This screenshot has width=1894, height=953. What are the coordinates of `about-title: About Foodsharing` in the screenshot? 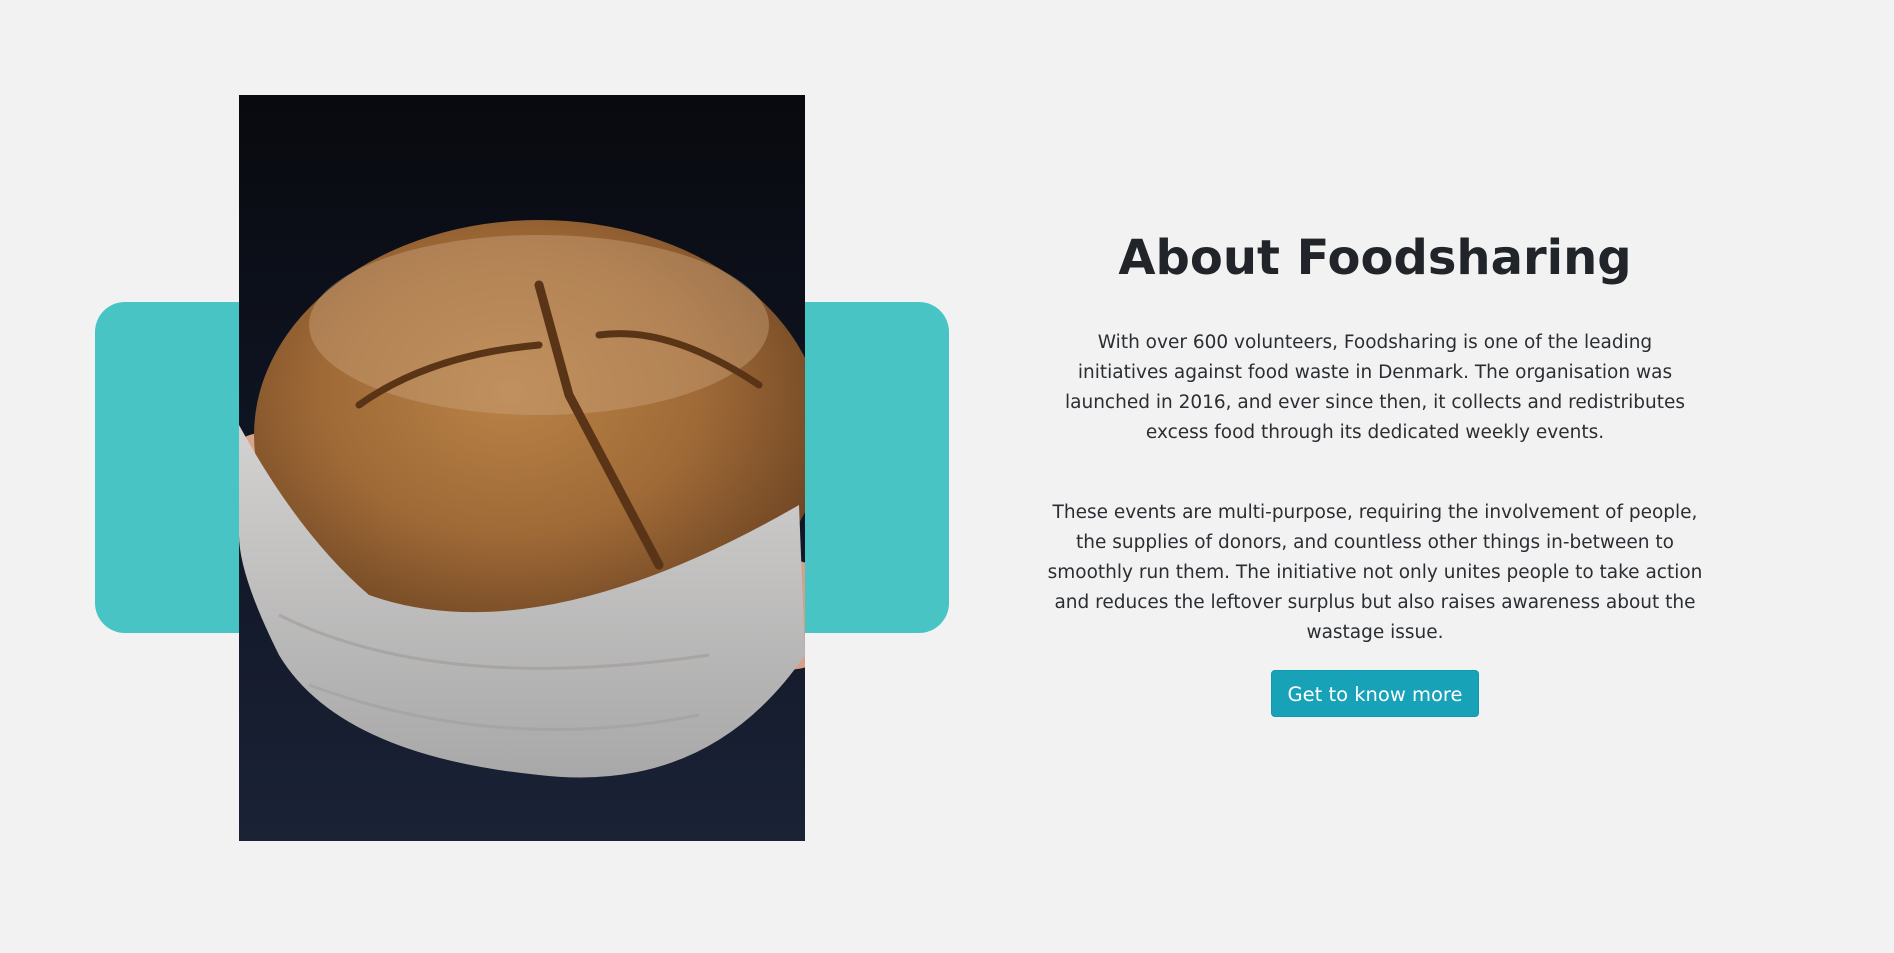 It's located at (1375, 258).